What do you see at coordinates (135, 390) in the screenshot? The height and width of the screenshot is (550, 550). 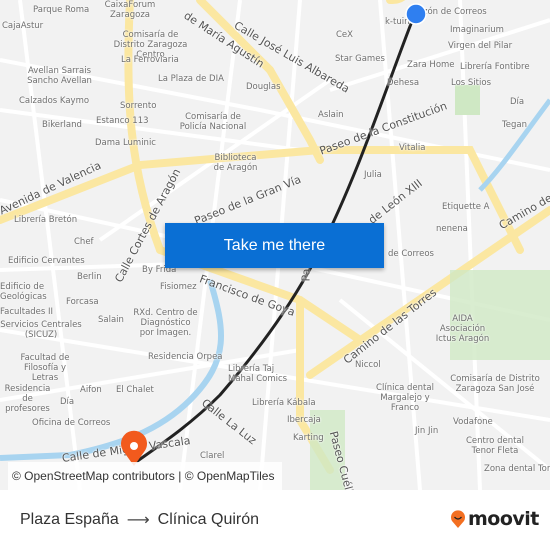 I see `poi-label: El Chalet` at bounding box center [135, 390].